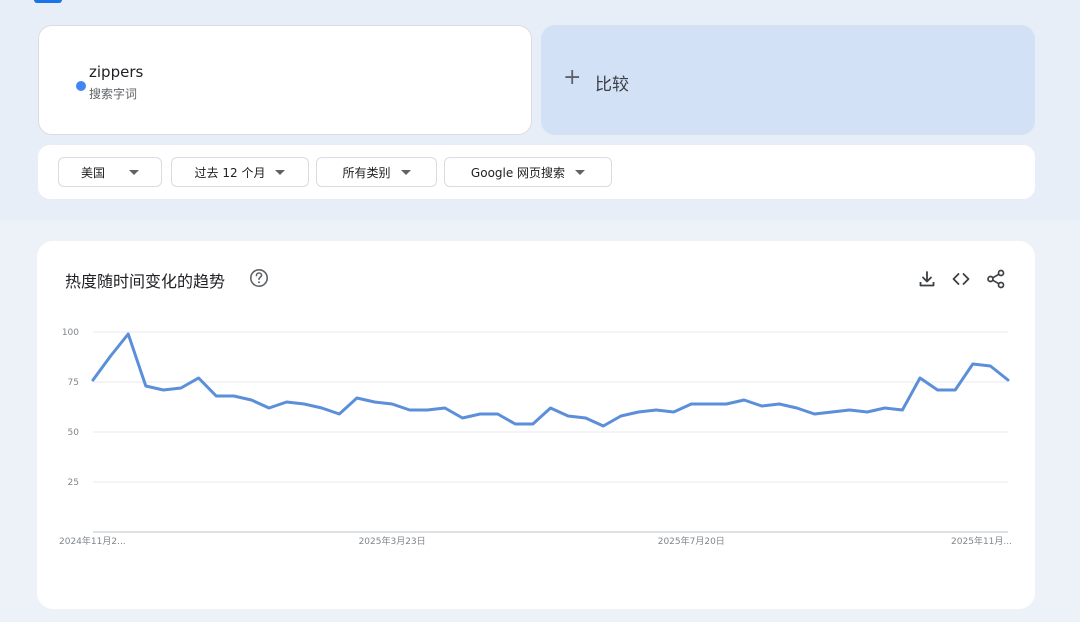 The height and width of the screenshot is (622, 1080). Describe the element at coordinates (81, 86) in the screenshot. I see `series-color-dot` at that location.